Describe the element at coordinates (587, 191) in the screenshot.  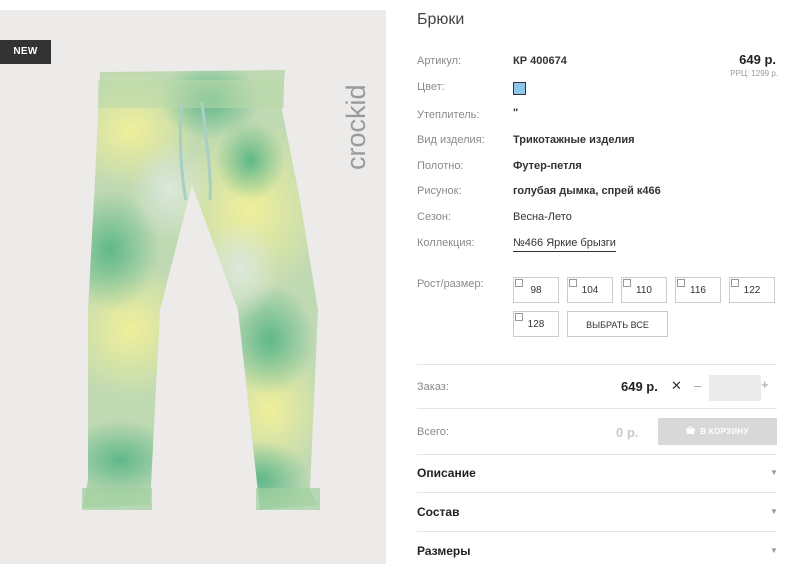
I see `prop-value-pattern: голубая дымка, спрей к466` at that location.